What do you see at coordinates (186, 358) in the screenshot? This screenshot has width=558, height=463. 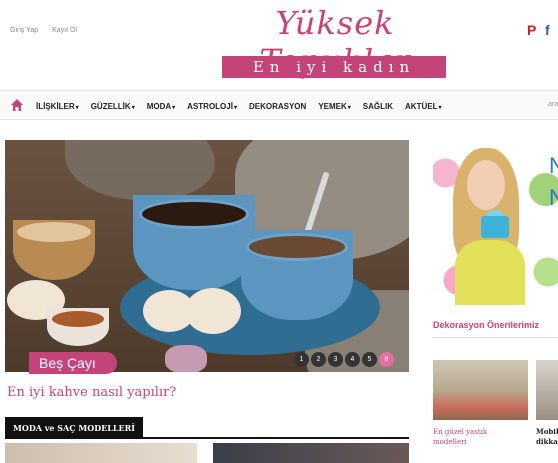 I see `macaron` at bounding box center [186, 358].